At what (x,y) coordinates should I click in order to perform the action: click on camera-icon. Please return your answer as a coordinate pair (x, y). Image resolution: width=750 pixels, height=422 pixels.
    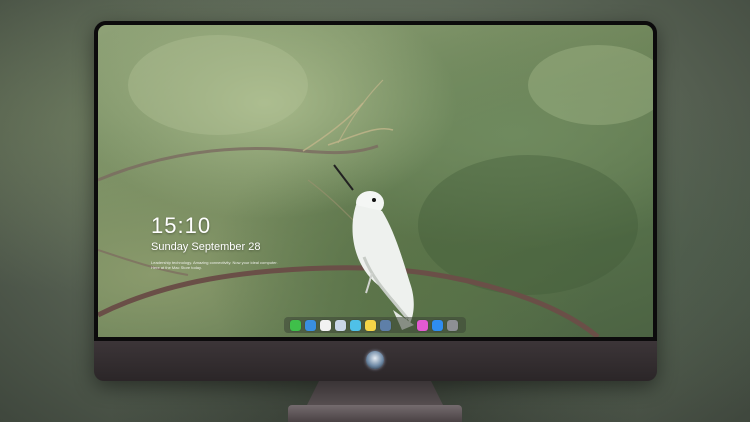
    Looking at the image, I should click on (452, 325).